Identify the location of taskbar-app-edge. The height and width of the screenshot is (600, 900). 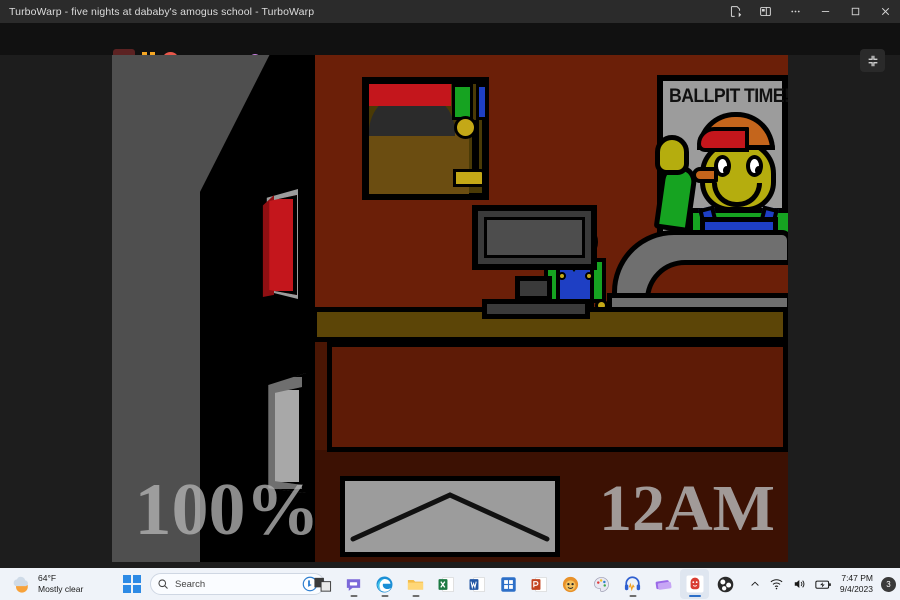
(384, 584).